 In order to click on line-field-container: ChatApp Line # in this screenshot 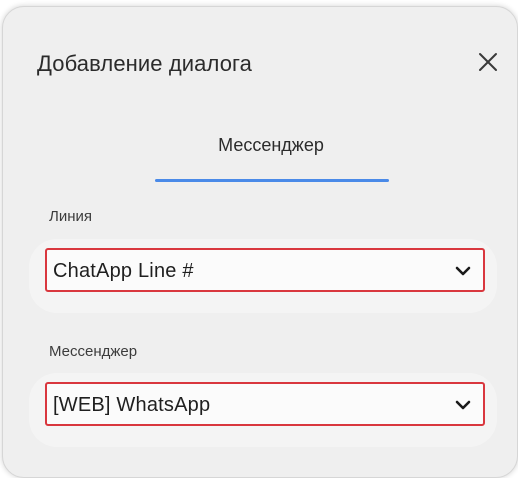, I will do `click(263, 276)`.